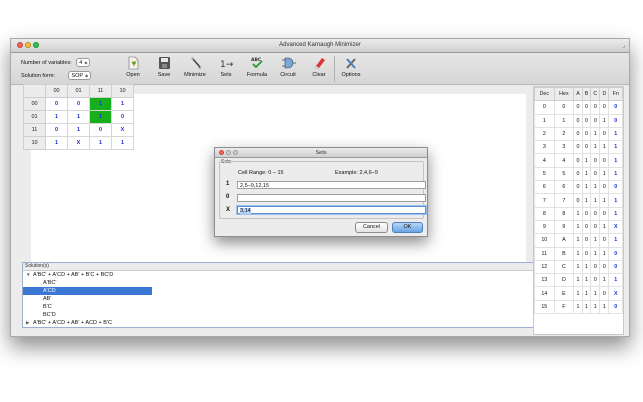 The height and width of the screenshot is (402, 643). I want to click on solution-term-row-selected: A'CD, so click(87, 291).